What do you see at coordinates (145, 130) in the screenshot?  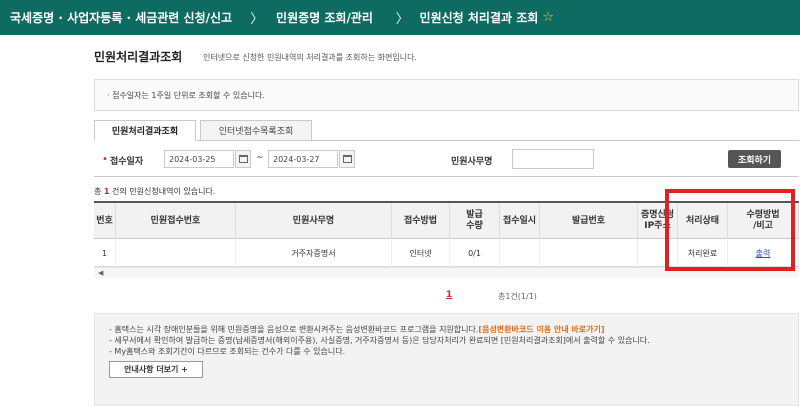 I see `tab-processing-result: 민원처리결과조회` at bounding box center [145, 130].